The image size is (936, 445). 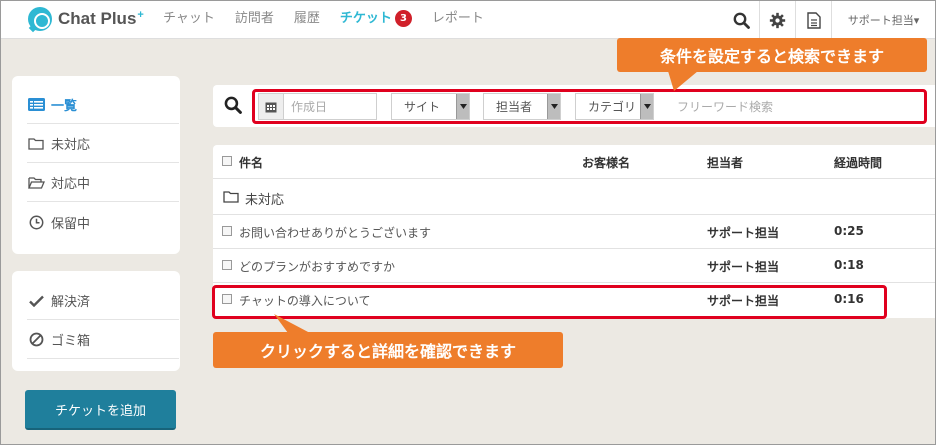 I want to click on detail-callout: クリックすると詳細を確認できます, so click(x=388, y=350).